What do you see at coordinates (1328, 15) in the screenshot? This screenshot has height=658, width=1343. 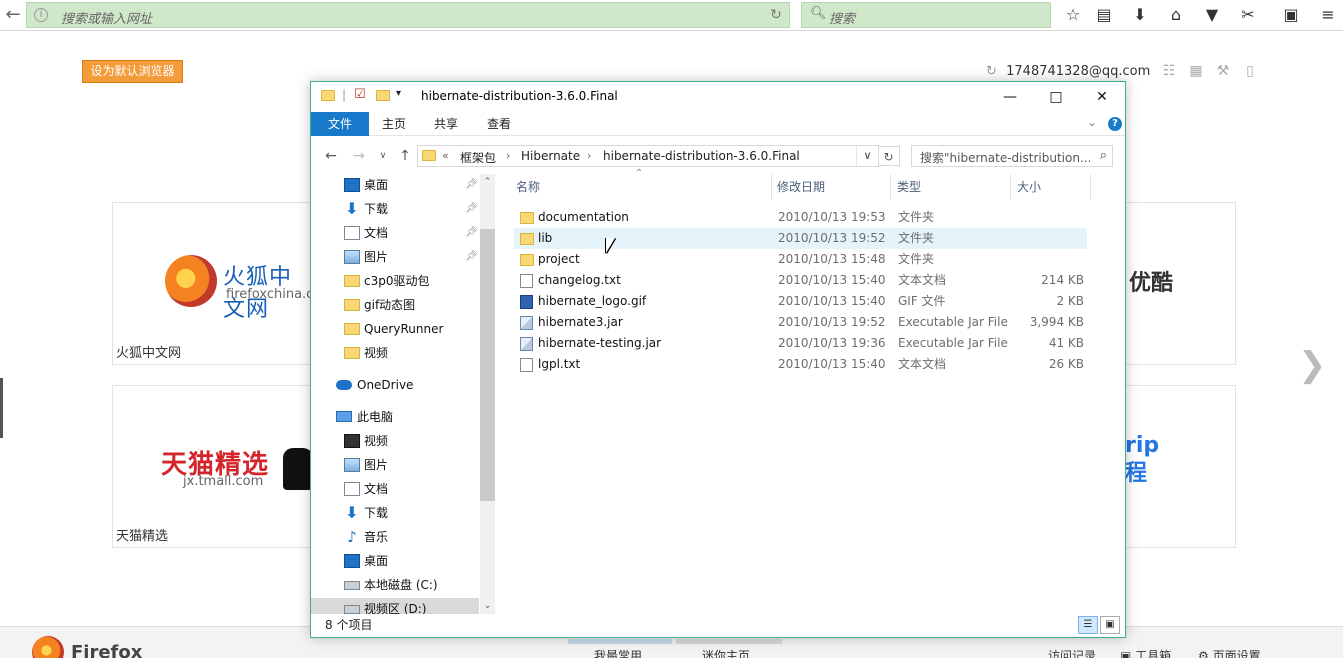 I see `menu-icon: ≡` at bounding box center [1328, 15].